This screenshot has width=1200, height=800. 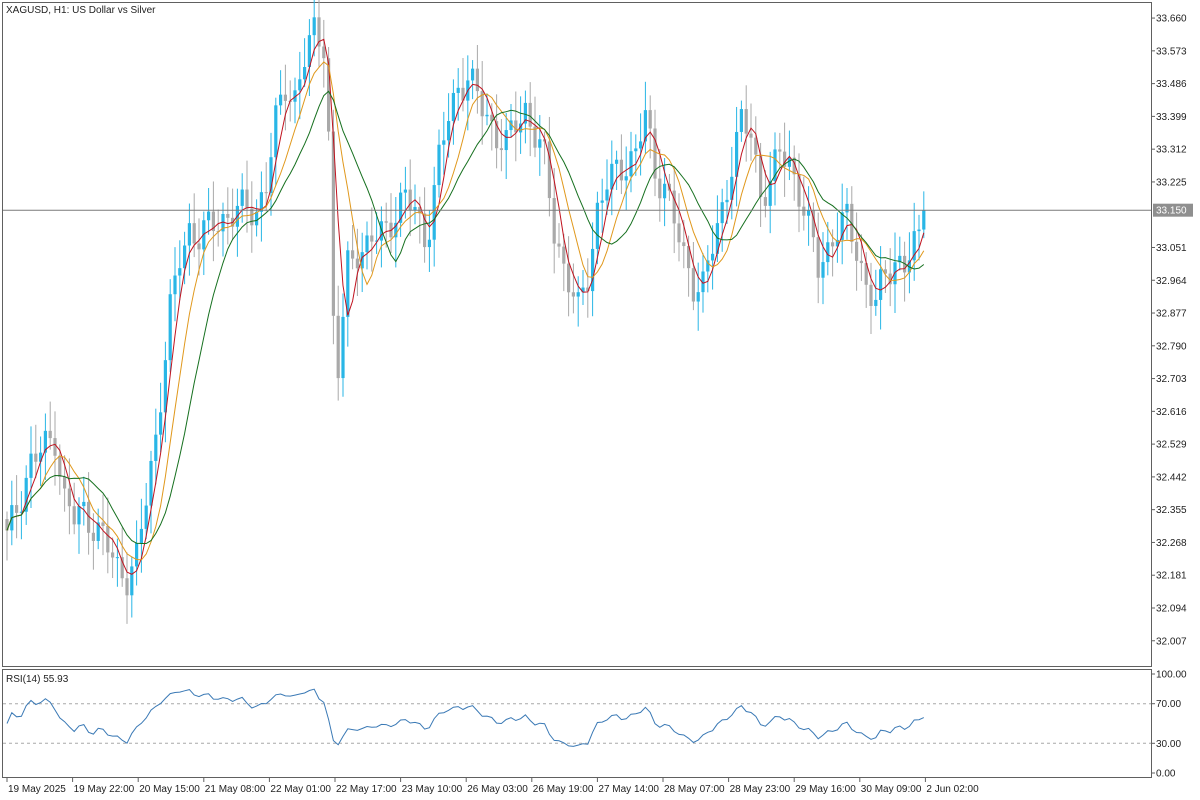 What do you see at coordinates (1171, 84) in the screenshot?
I see `price-tick-label: 33.486` at bounding box center [1171, 84].